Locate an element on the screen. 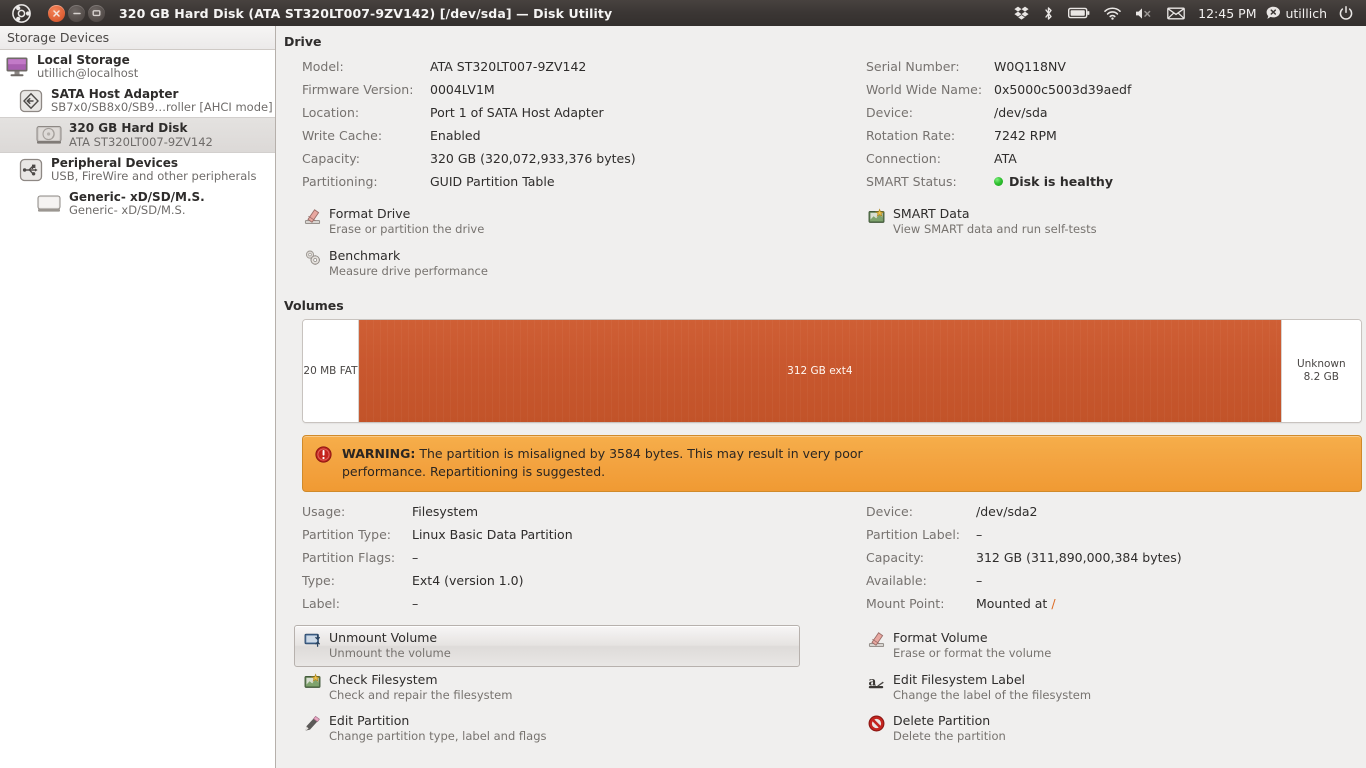 The image size is (1366, 768). property-key: Device: is located at coordinates (889, 112).